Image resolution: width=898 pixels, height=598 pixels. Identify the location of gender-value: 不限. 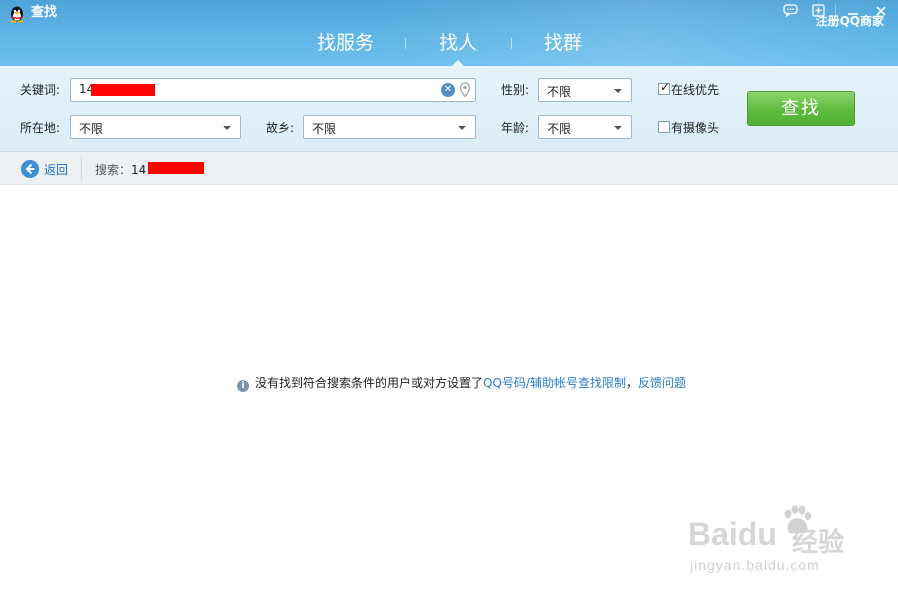
(559, 92).